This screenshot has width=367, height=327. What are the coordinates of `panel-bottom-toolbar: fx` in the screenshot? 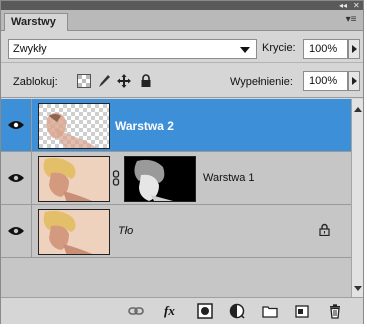 It's located at (182, 310).